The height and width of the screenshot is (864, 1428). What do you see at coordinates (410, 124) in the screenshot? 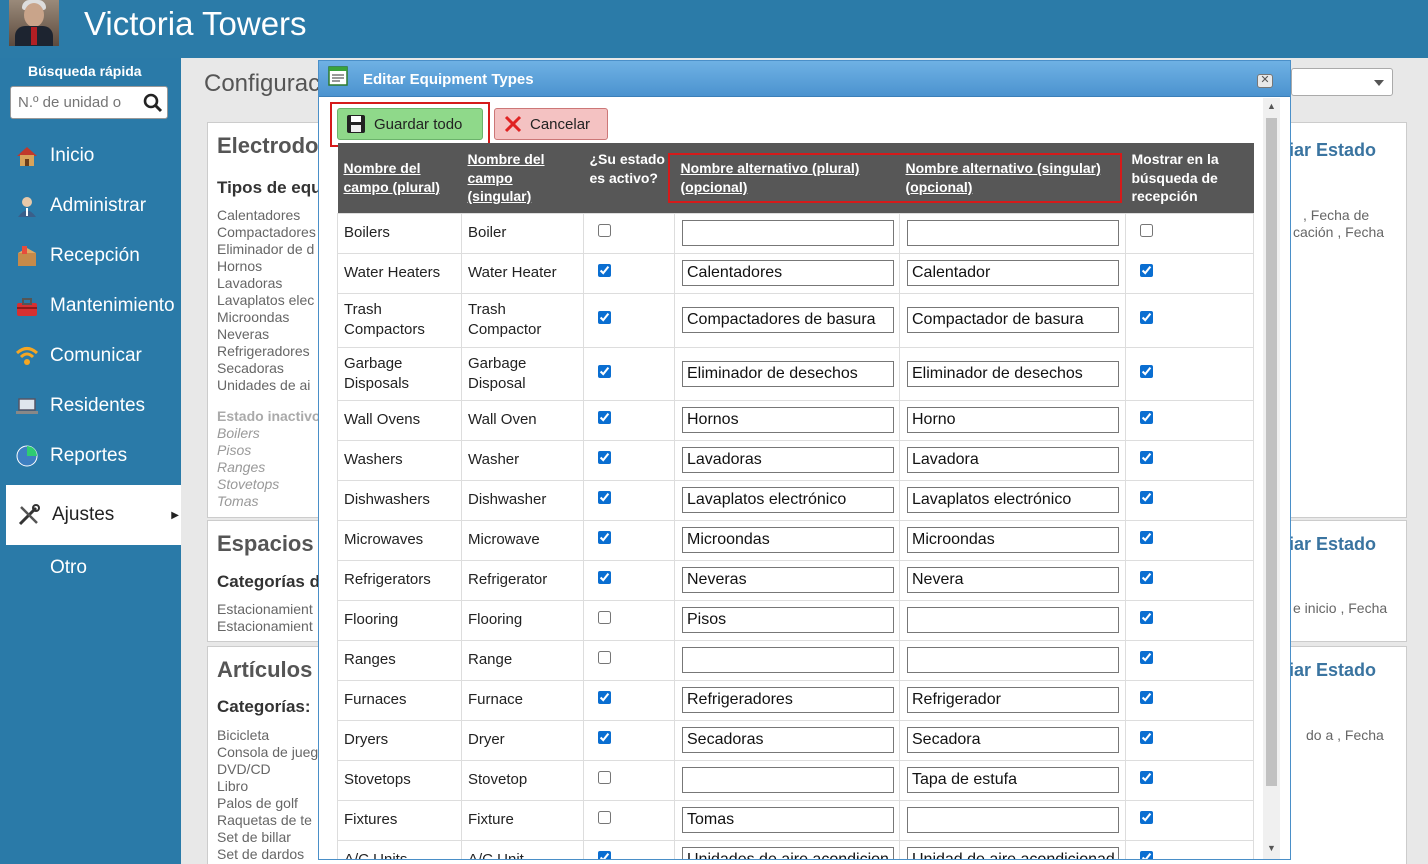
I see `save-all-button: Guardar todo` at bounding box center [410, 124].